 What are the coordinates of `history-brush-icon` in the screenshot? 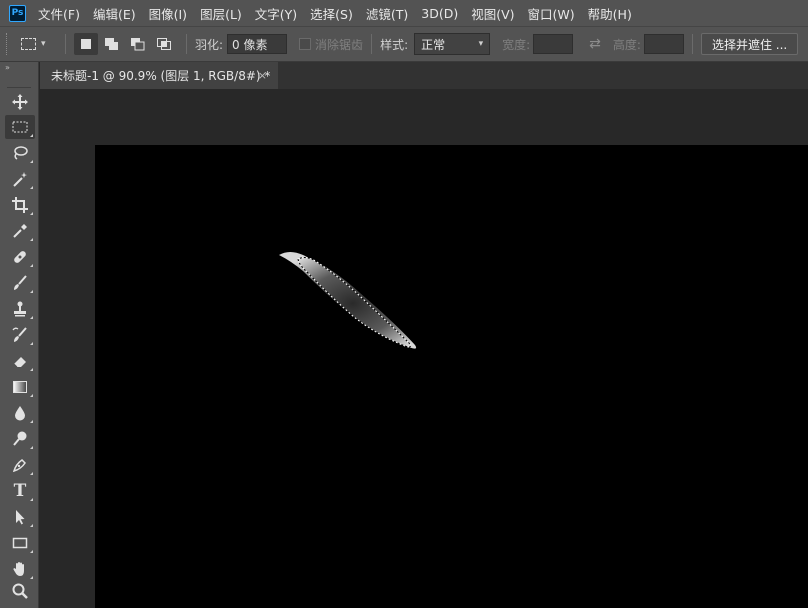 It's located at (19, 334).